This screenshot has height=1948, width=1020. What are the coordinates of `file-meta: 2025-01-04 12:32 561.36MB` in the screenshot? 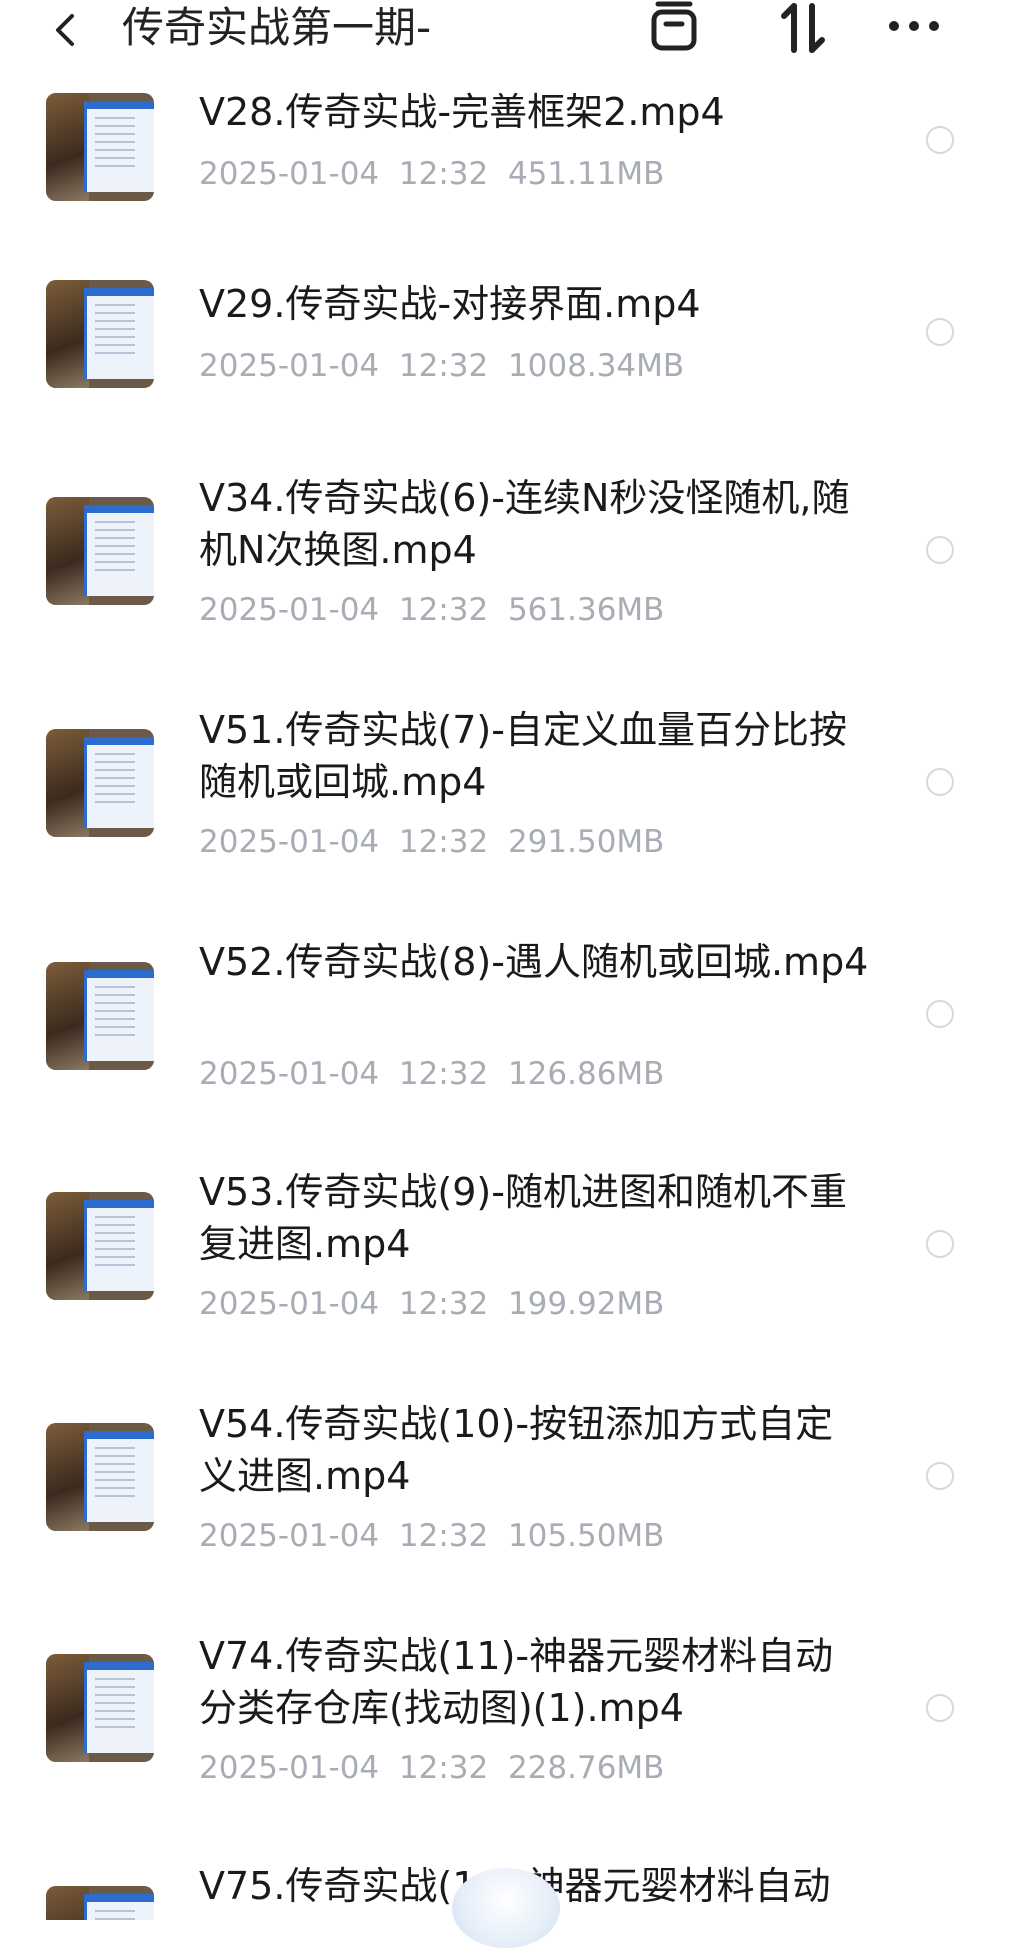 It's located at (431, 610).